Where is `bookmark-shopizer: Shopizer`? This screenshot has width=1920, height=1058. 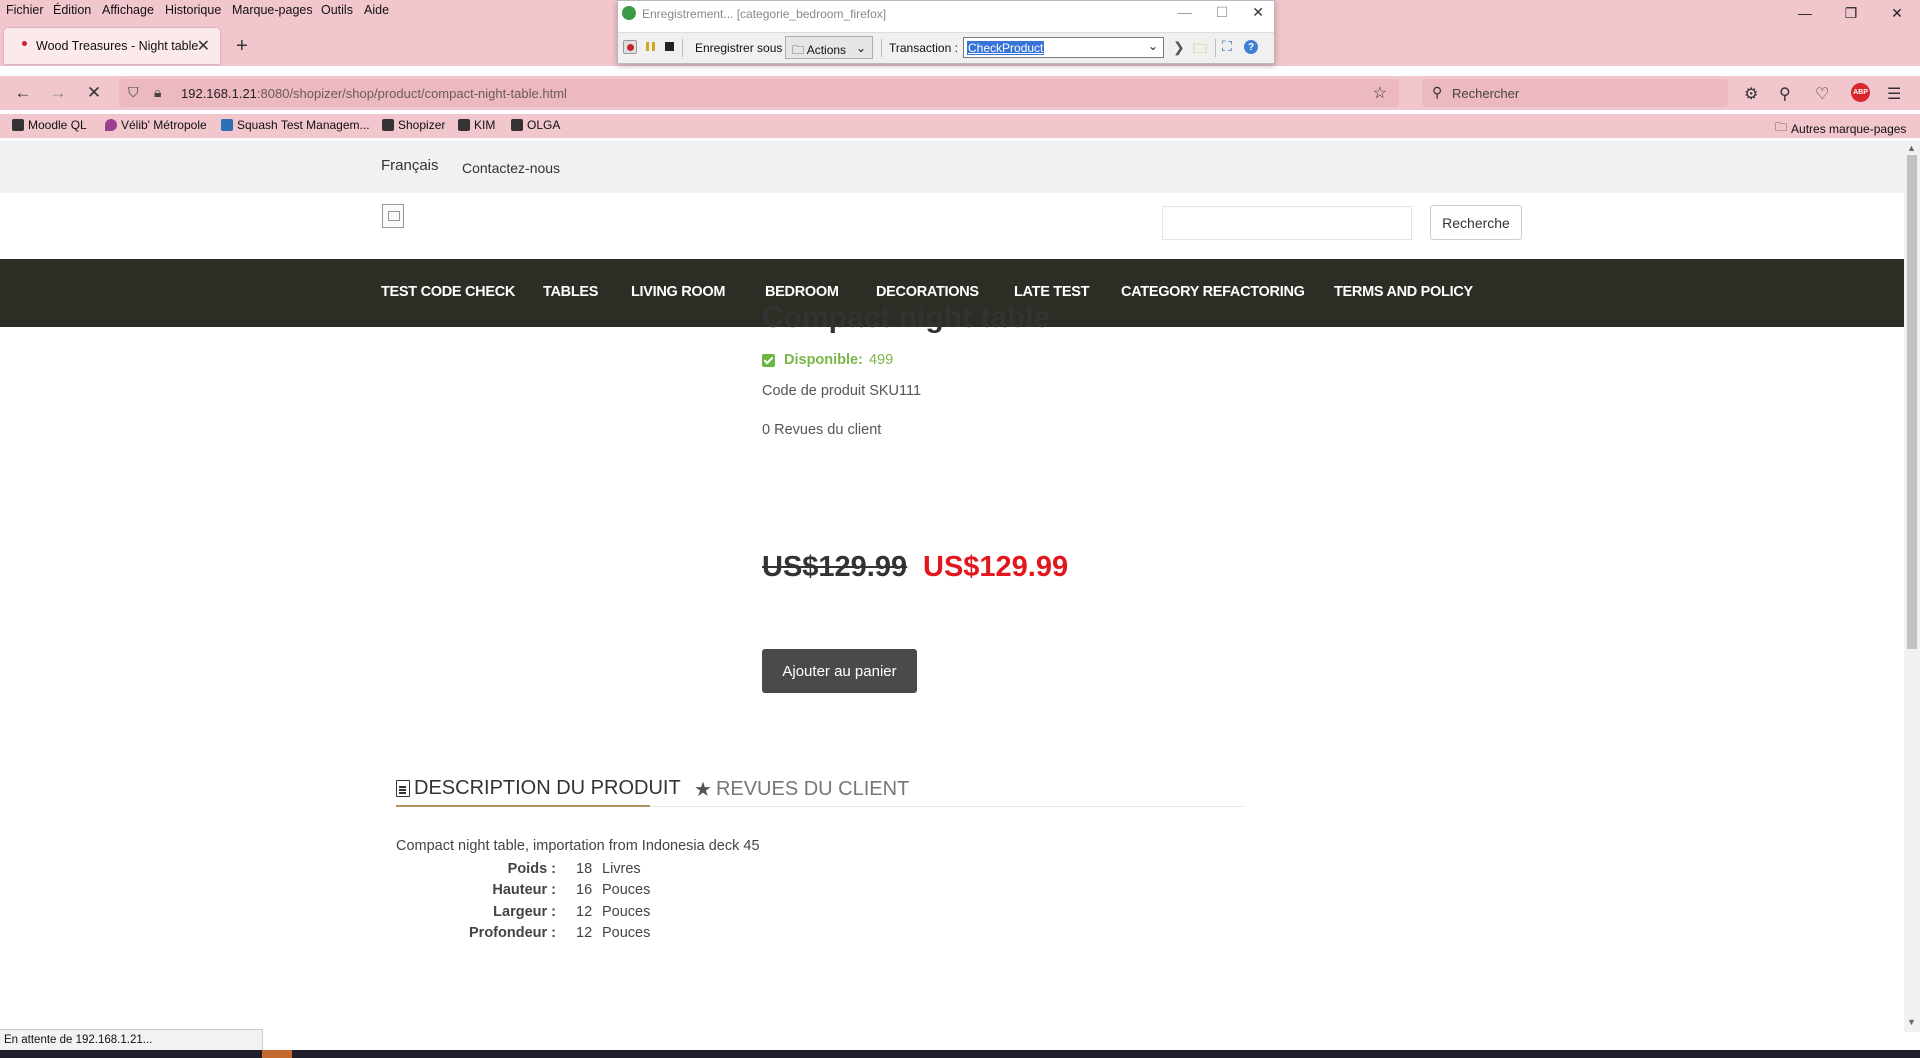 bookmark-shopizer: Shopizer is located at coordinates (413, 125).